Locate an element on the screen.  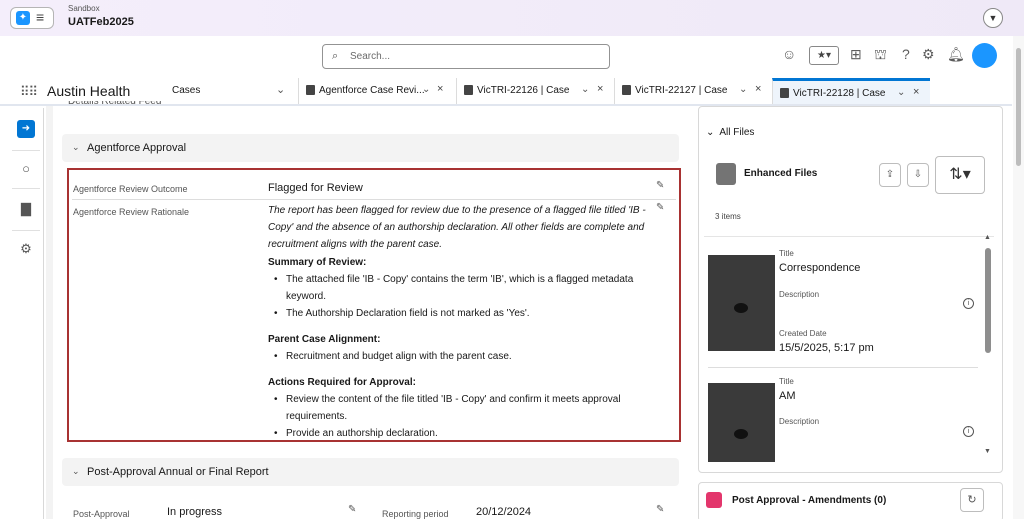
list-item: Provide an authorship declaration. is located at coordinates (458, 433).